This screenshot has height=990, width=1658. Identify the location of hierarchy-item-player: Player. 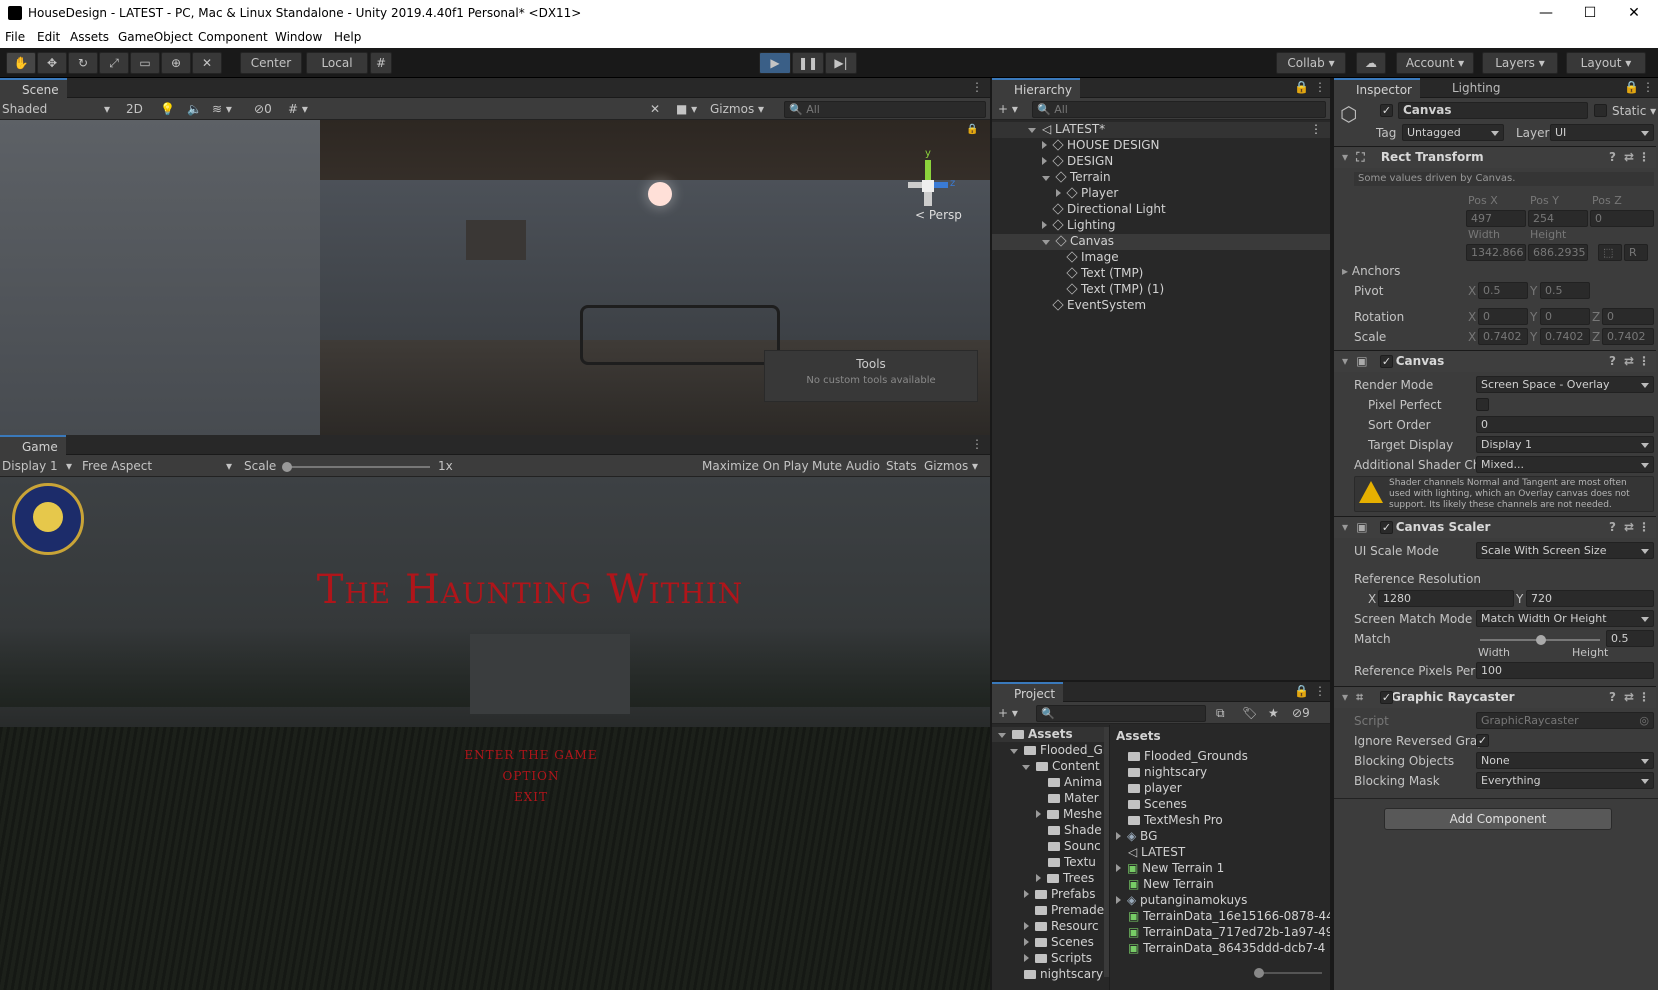
(1161, 194).